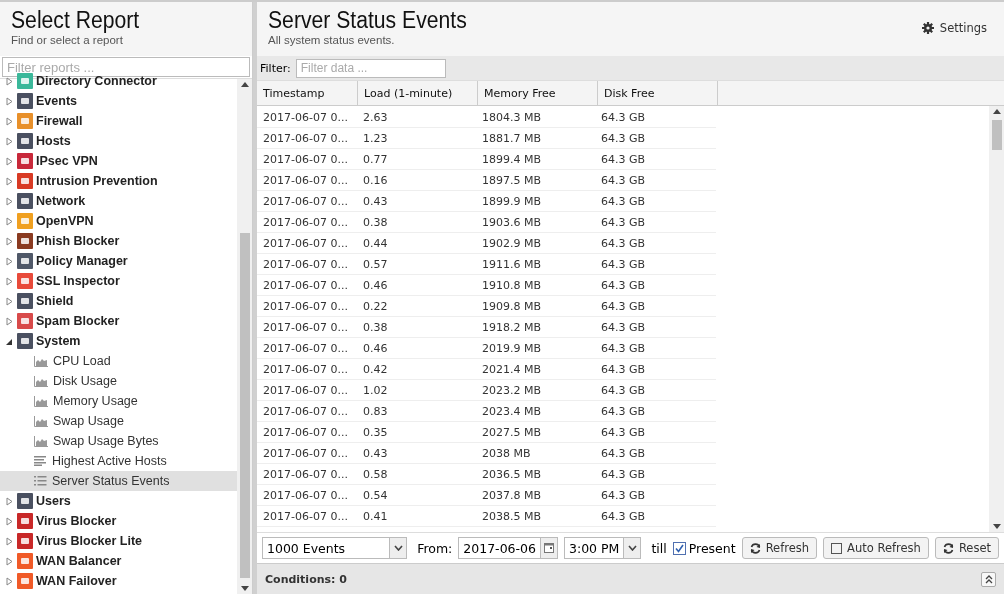 The width and height of the screenshot is (1004, 594). Describe the element at coordinates (118, 261) in the screenshot. I see `tree-item: Policy Manager` at that location.